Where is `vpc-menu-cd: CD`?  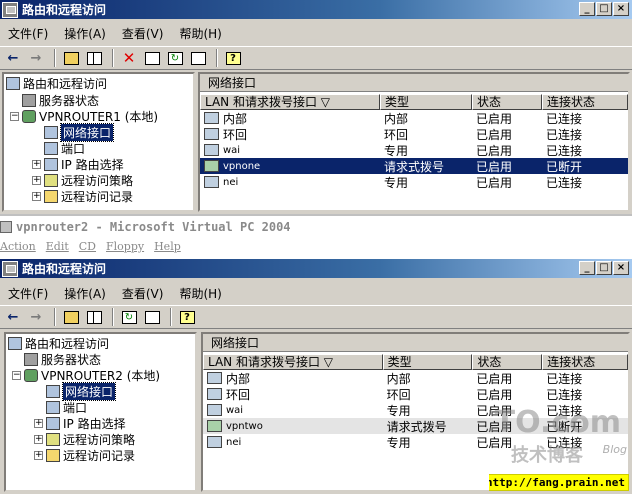 vpc-menu-cd: CD is located at coordinates (87, 246).